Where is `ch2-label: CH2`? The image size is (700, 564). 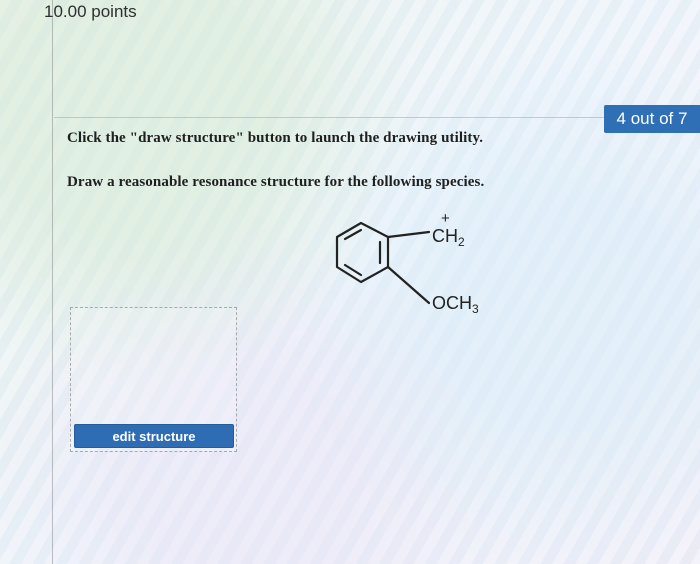 ch2-label: CH2 is located at coordinates (448, 237).